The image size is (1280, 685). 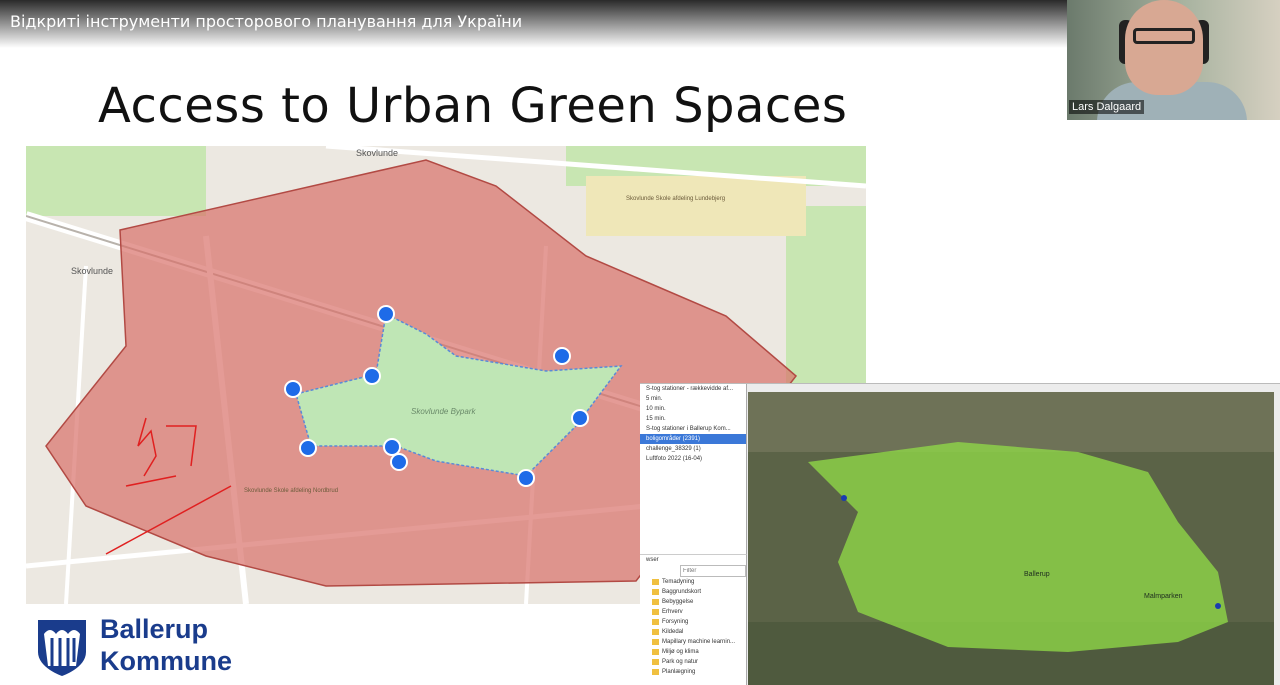 What do you see at coordinates (693, 592) in the screenshot?
I see `browser-item: Baggrundskort` at bounding box center [693, 592].